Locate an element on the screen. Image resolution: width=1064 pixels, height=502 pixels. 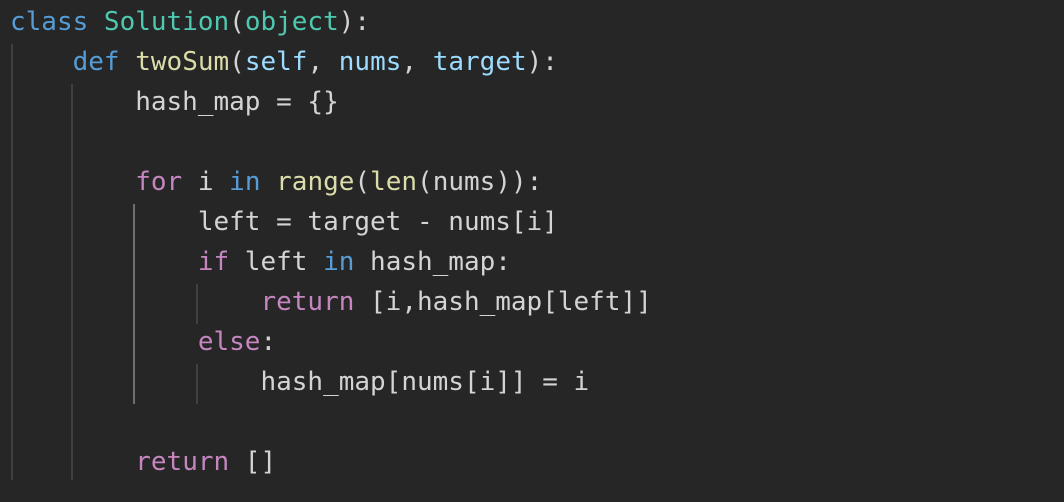
code-line: if left in hash_map: is located at coordinates (260, 262).